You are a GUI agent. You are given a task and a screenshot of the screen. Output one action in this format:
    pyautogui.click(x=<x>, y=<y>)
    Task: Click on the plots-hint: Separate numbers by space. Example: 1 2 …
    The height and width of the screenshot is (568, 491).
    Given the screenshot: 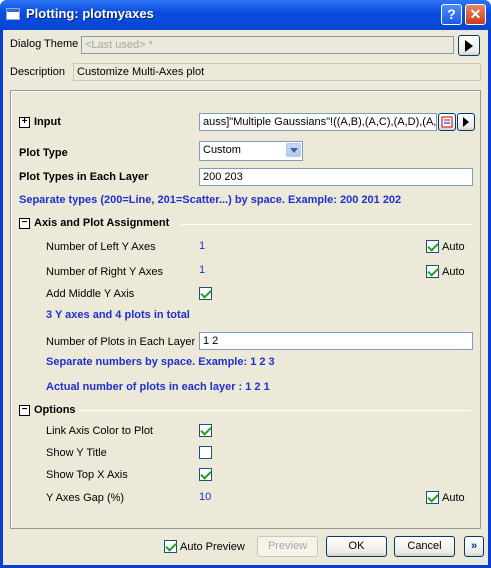 What is the action you would take?
    pyautogui.click(x=160, y=362)
    